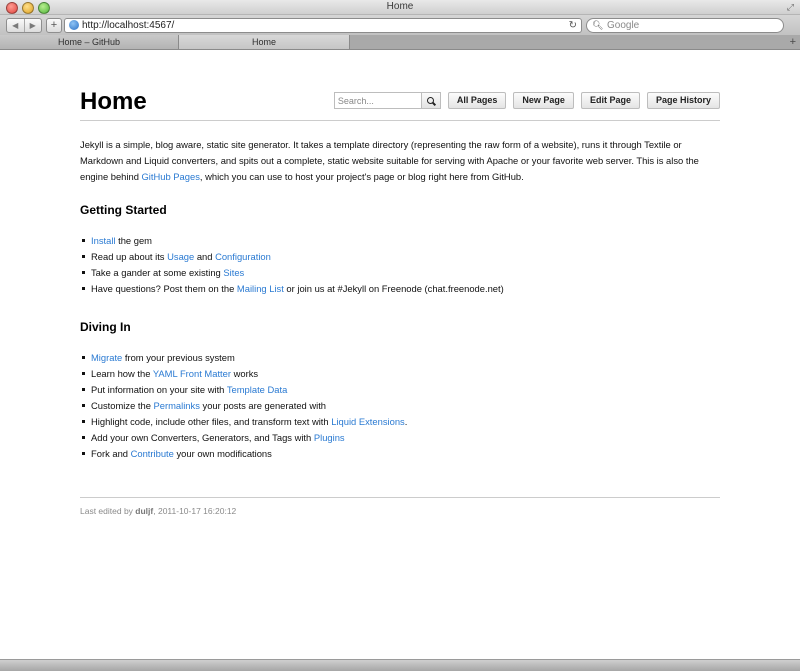 The height and width of the screenshot is (671, 800). What do you see at coordinates (543, 100) in the screenshot?
I see `new-page-button: New Page` at bounding box center [543, 100].